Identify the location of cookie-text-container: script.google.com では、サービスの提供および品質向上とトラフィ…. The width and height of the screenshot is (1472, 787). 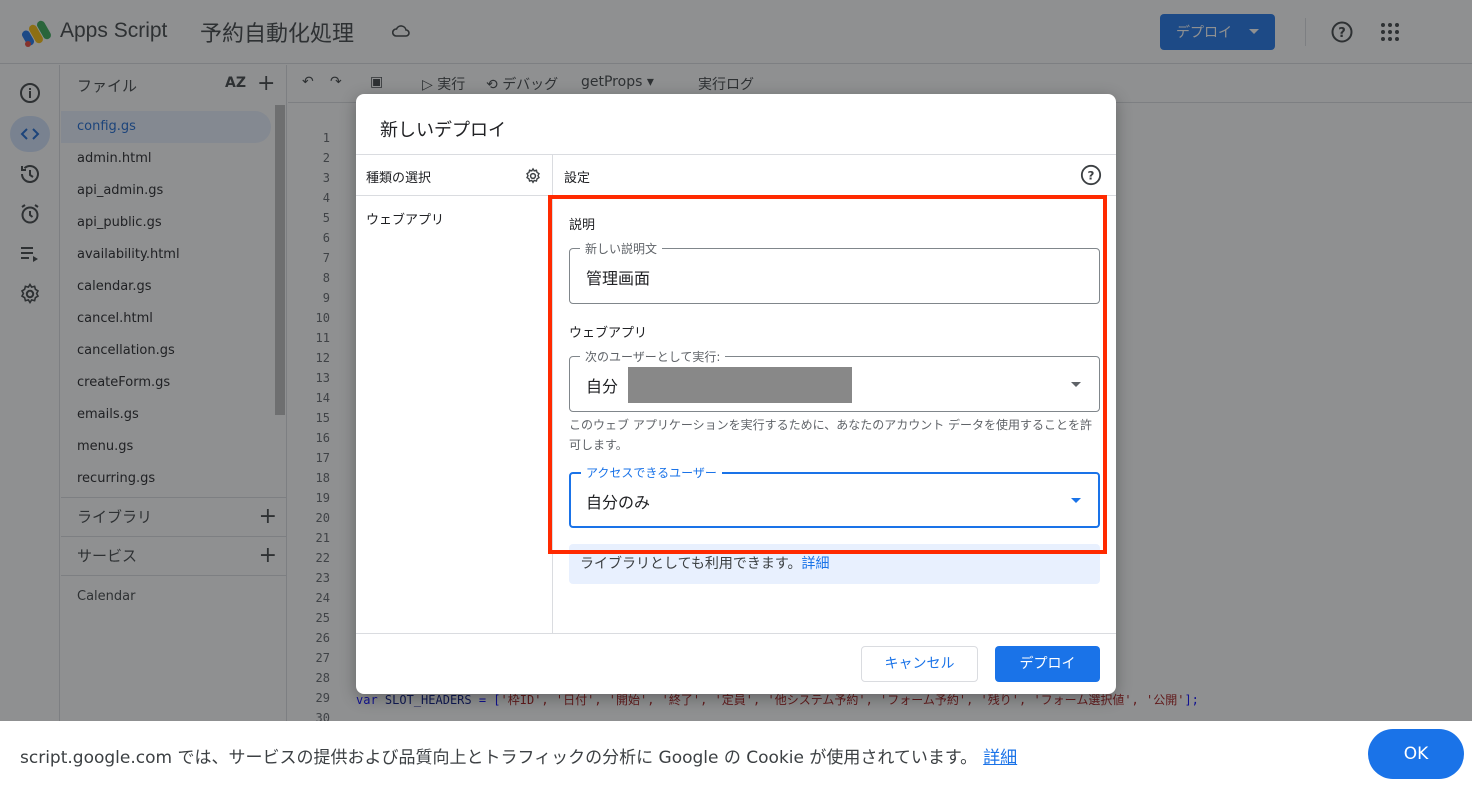
(518, 755).